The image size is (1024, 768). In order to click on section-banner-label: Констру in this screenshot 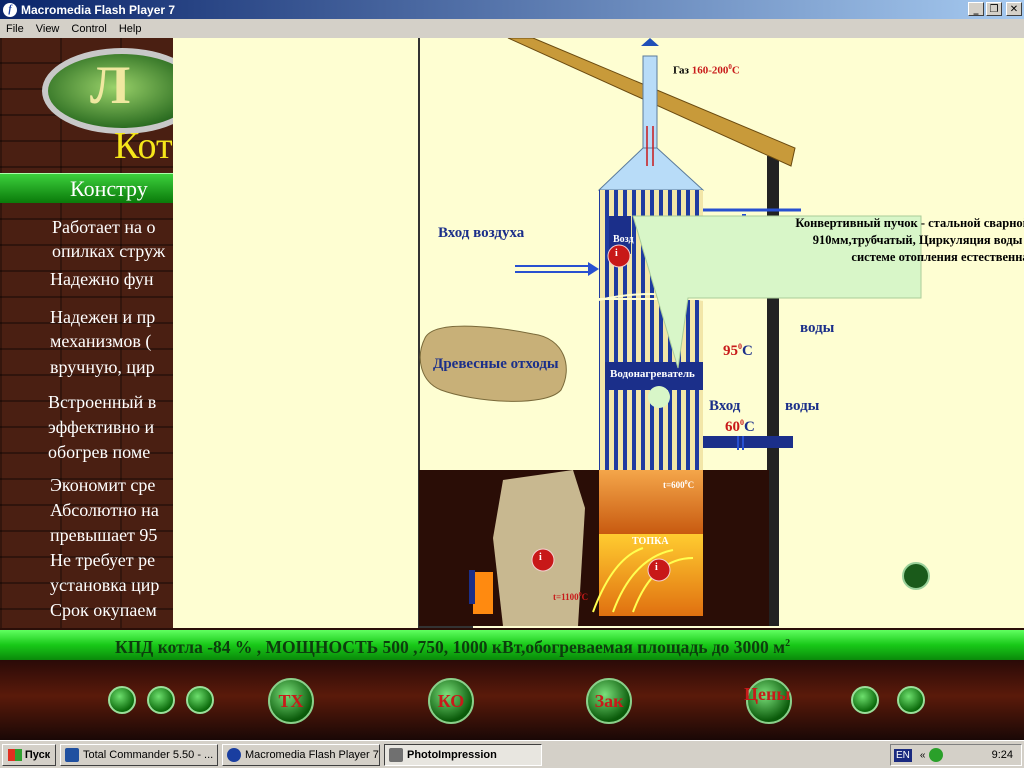, I will do `click(109, 188)`.